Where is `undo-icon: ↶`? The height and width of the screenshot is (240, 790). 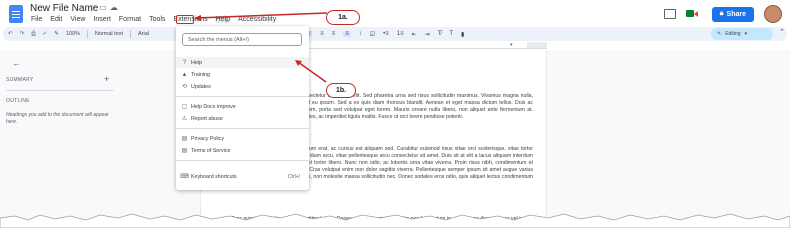
undo-icon: ↶ is located at coordinates (10, 34).